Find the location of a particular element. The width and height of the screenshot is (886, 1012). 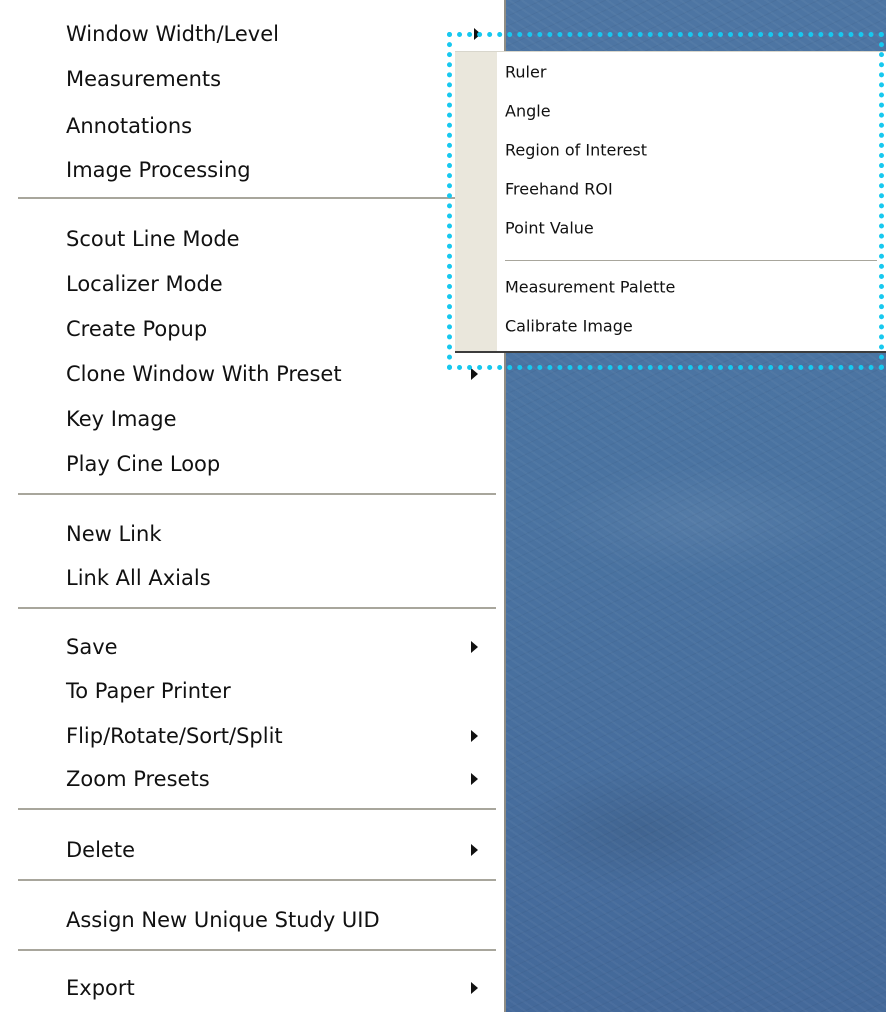

menu-item-label: New Link is located at coordinates (114, 534).